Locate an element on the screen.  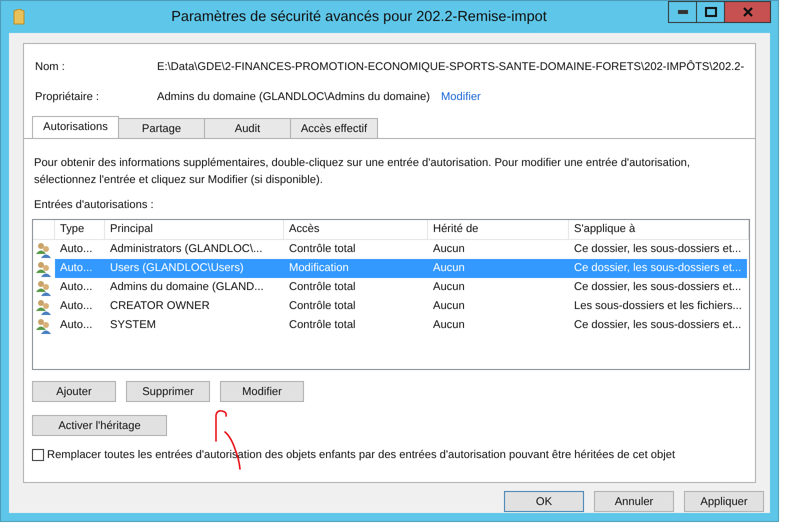
column-header: Principal is located at coordinates (194, 229).